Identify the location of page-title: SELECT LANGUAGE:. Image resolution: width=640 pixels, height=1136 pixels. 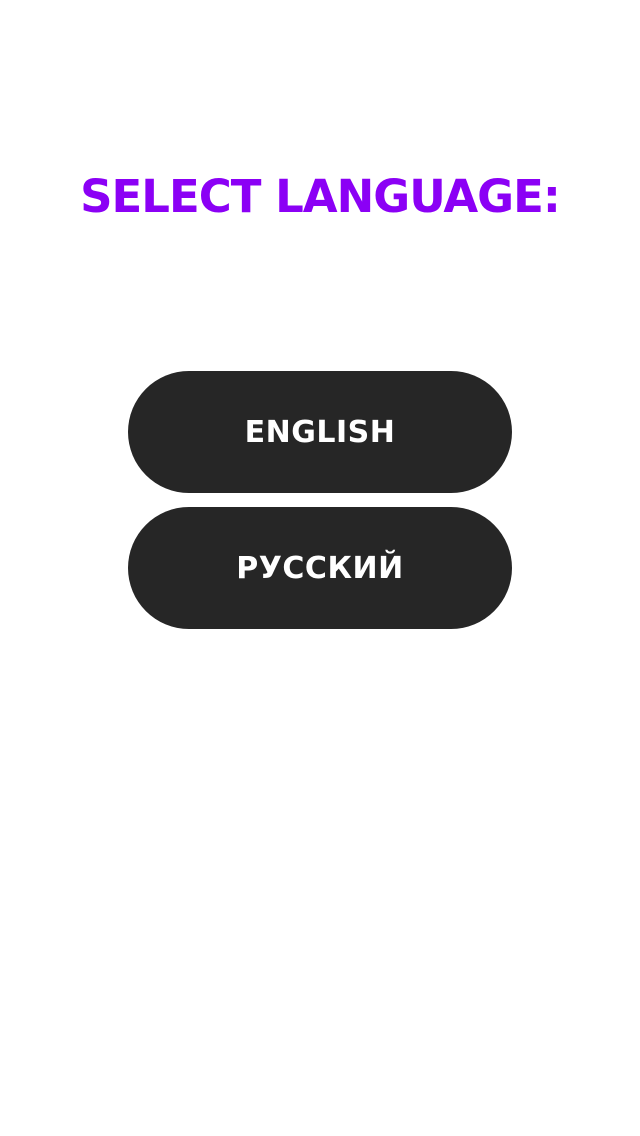
(320, 196).